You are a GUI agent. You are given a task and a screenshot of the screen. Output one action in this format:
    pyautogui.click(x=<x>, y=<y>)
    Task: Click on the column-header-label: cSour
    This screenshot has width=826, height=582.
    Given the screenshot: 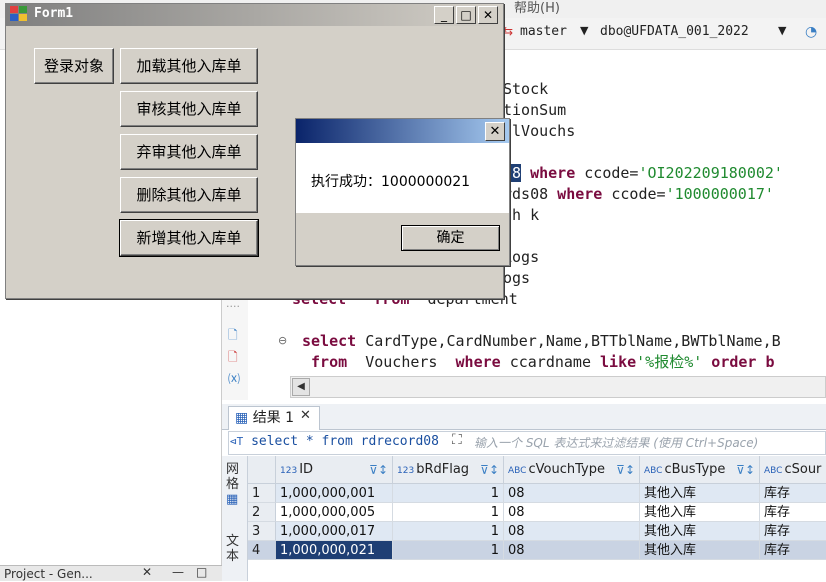 What is the action you would take?
    pyautogui.click(x=803, y=469)
    